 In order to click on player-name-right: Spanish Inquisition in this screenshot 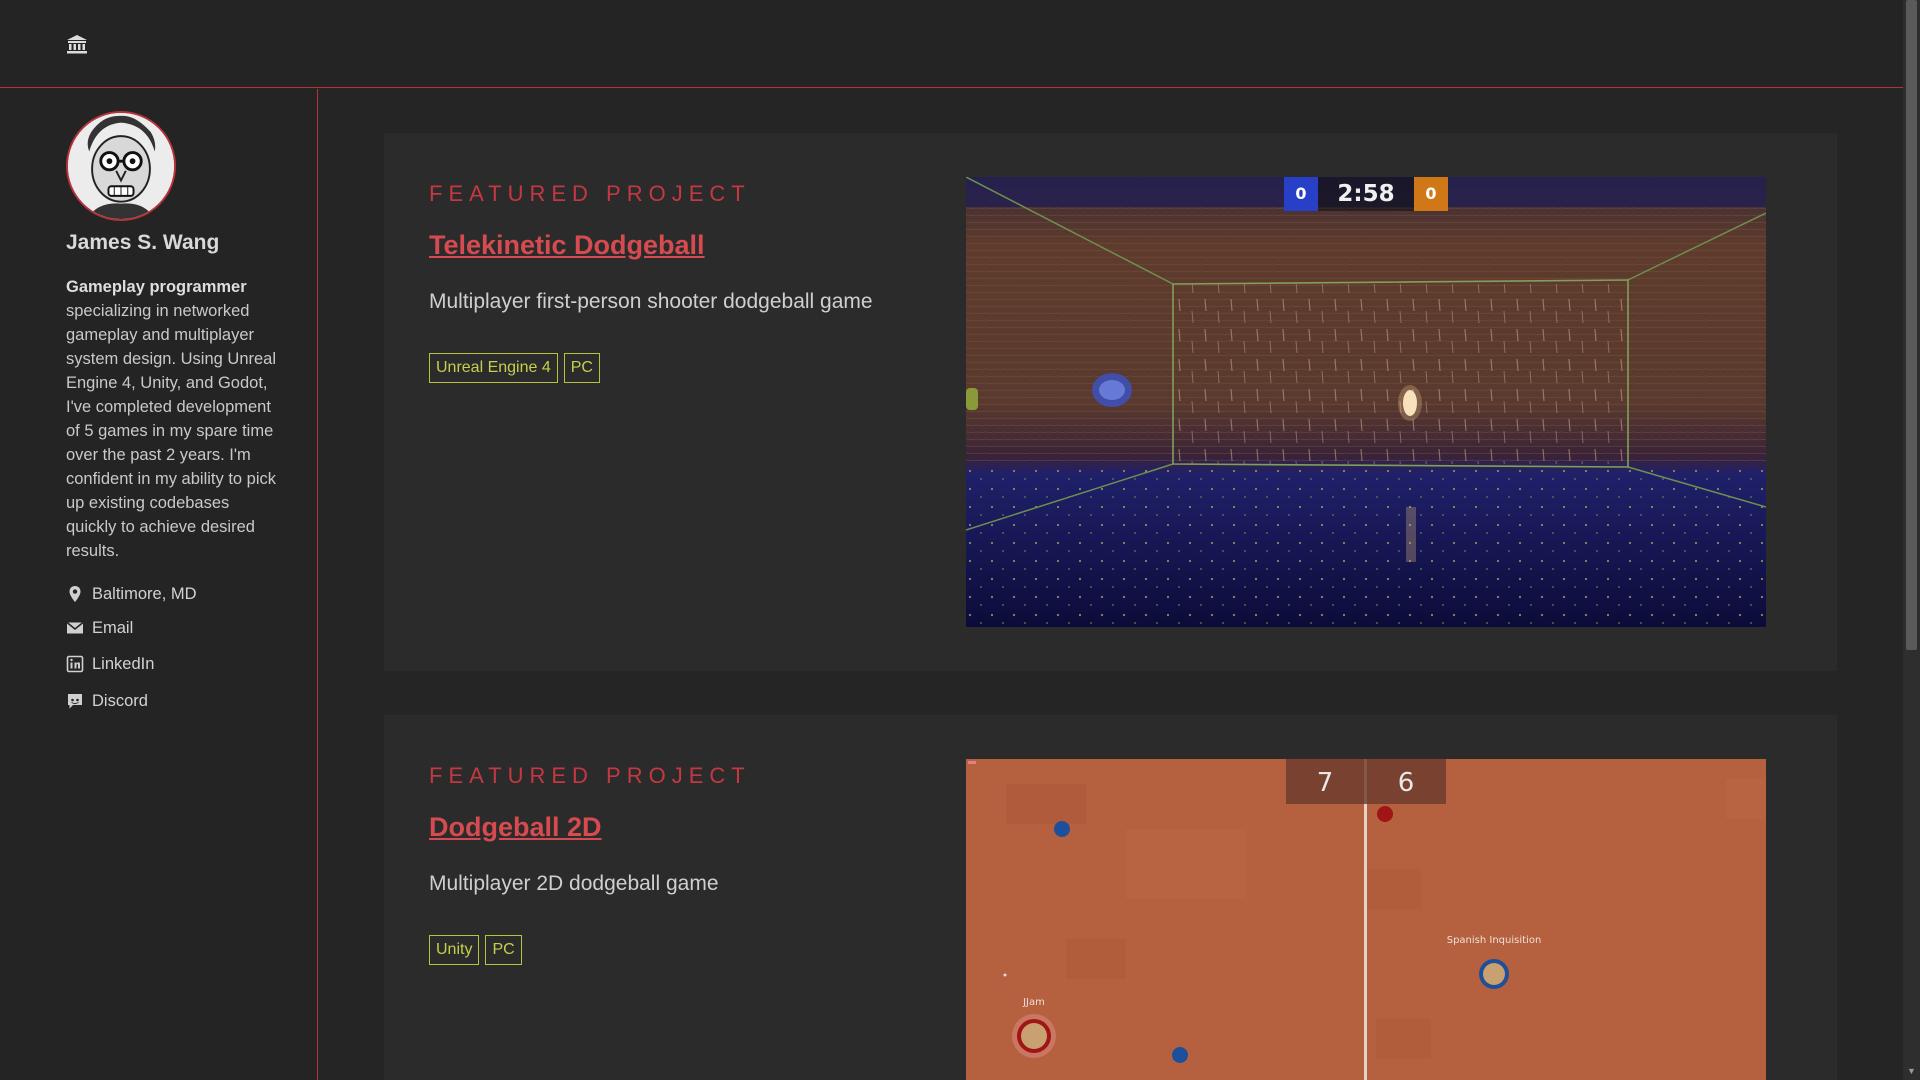, I will do `click(1494, 940)`.